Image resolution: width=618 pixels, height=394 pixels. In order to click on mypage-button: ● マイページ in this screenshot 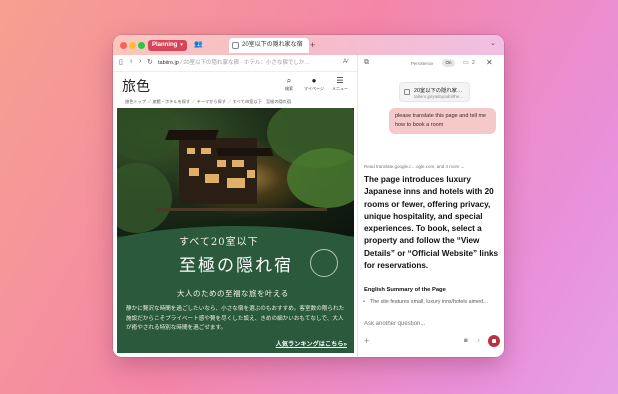, I will do `click(314, 84)`.